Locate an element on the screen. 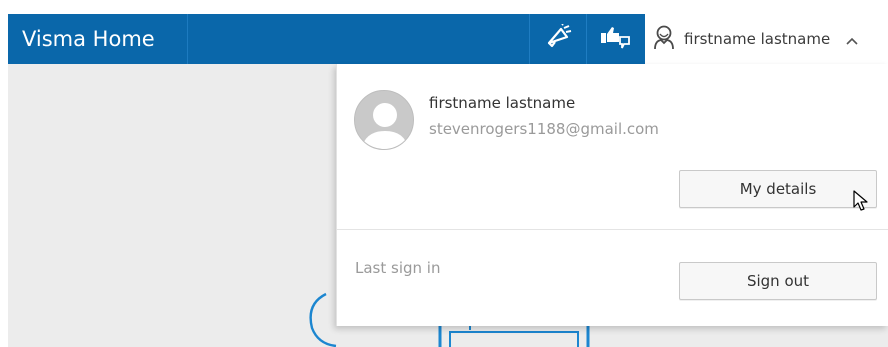 The width and height of the screenshot is (888, 347). app-title: Visma Home is located at coordinates (98, 39).